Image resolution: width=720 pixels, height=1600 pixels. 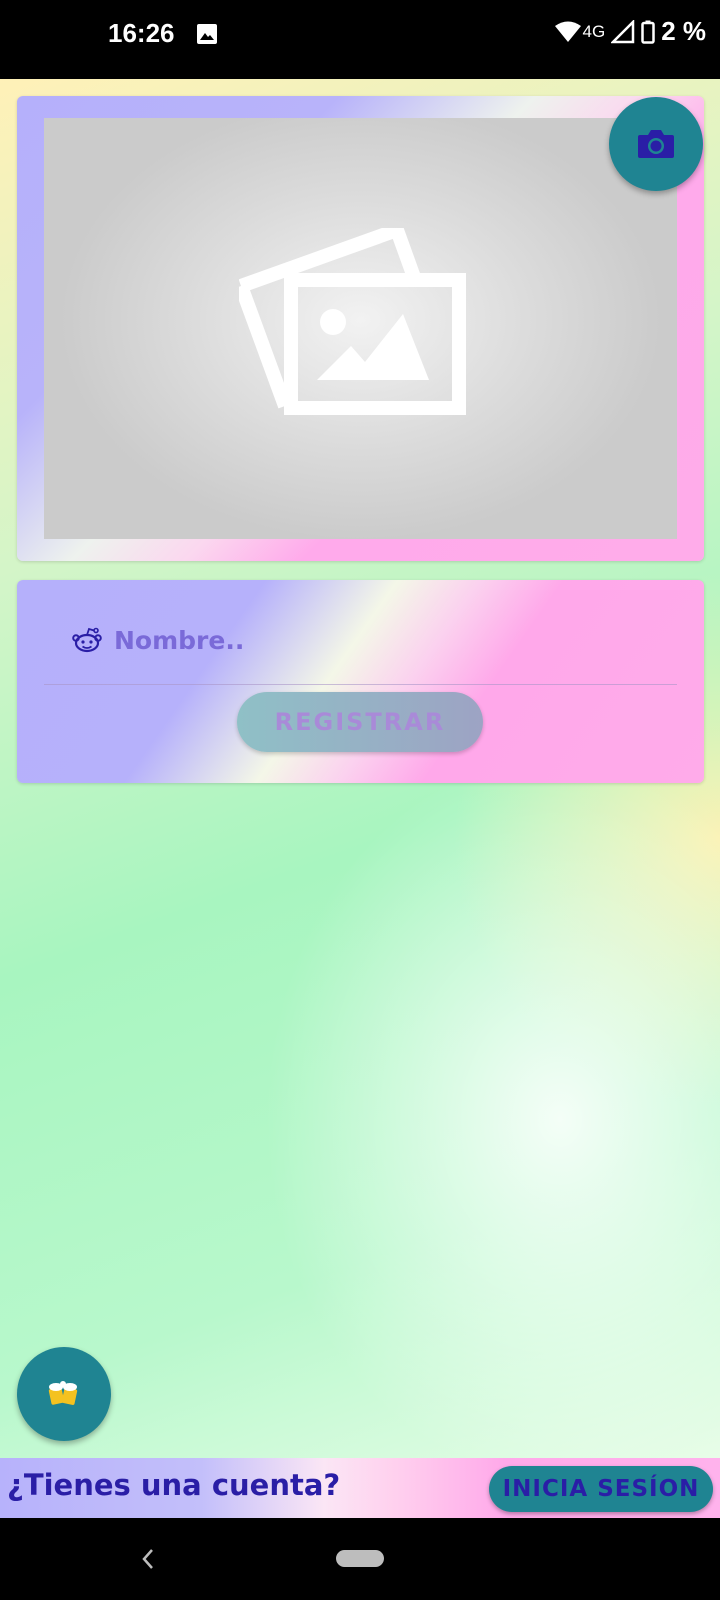 I want to click on register-form-card: REGISTRAR, so click(x=360, y=681).